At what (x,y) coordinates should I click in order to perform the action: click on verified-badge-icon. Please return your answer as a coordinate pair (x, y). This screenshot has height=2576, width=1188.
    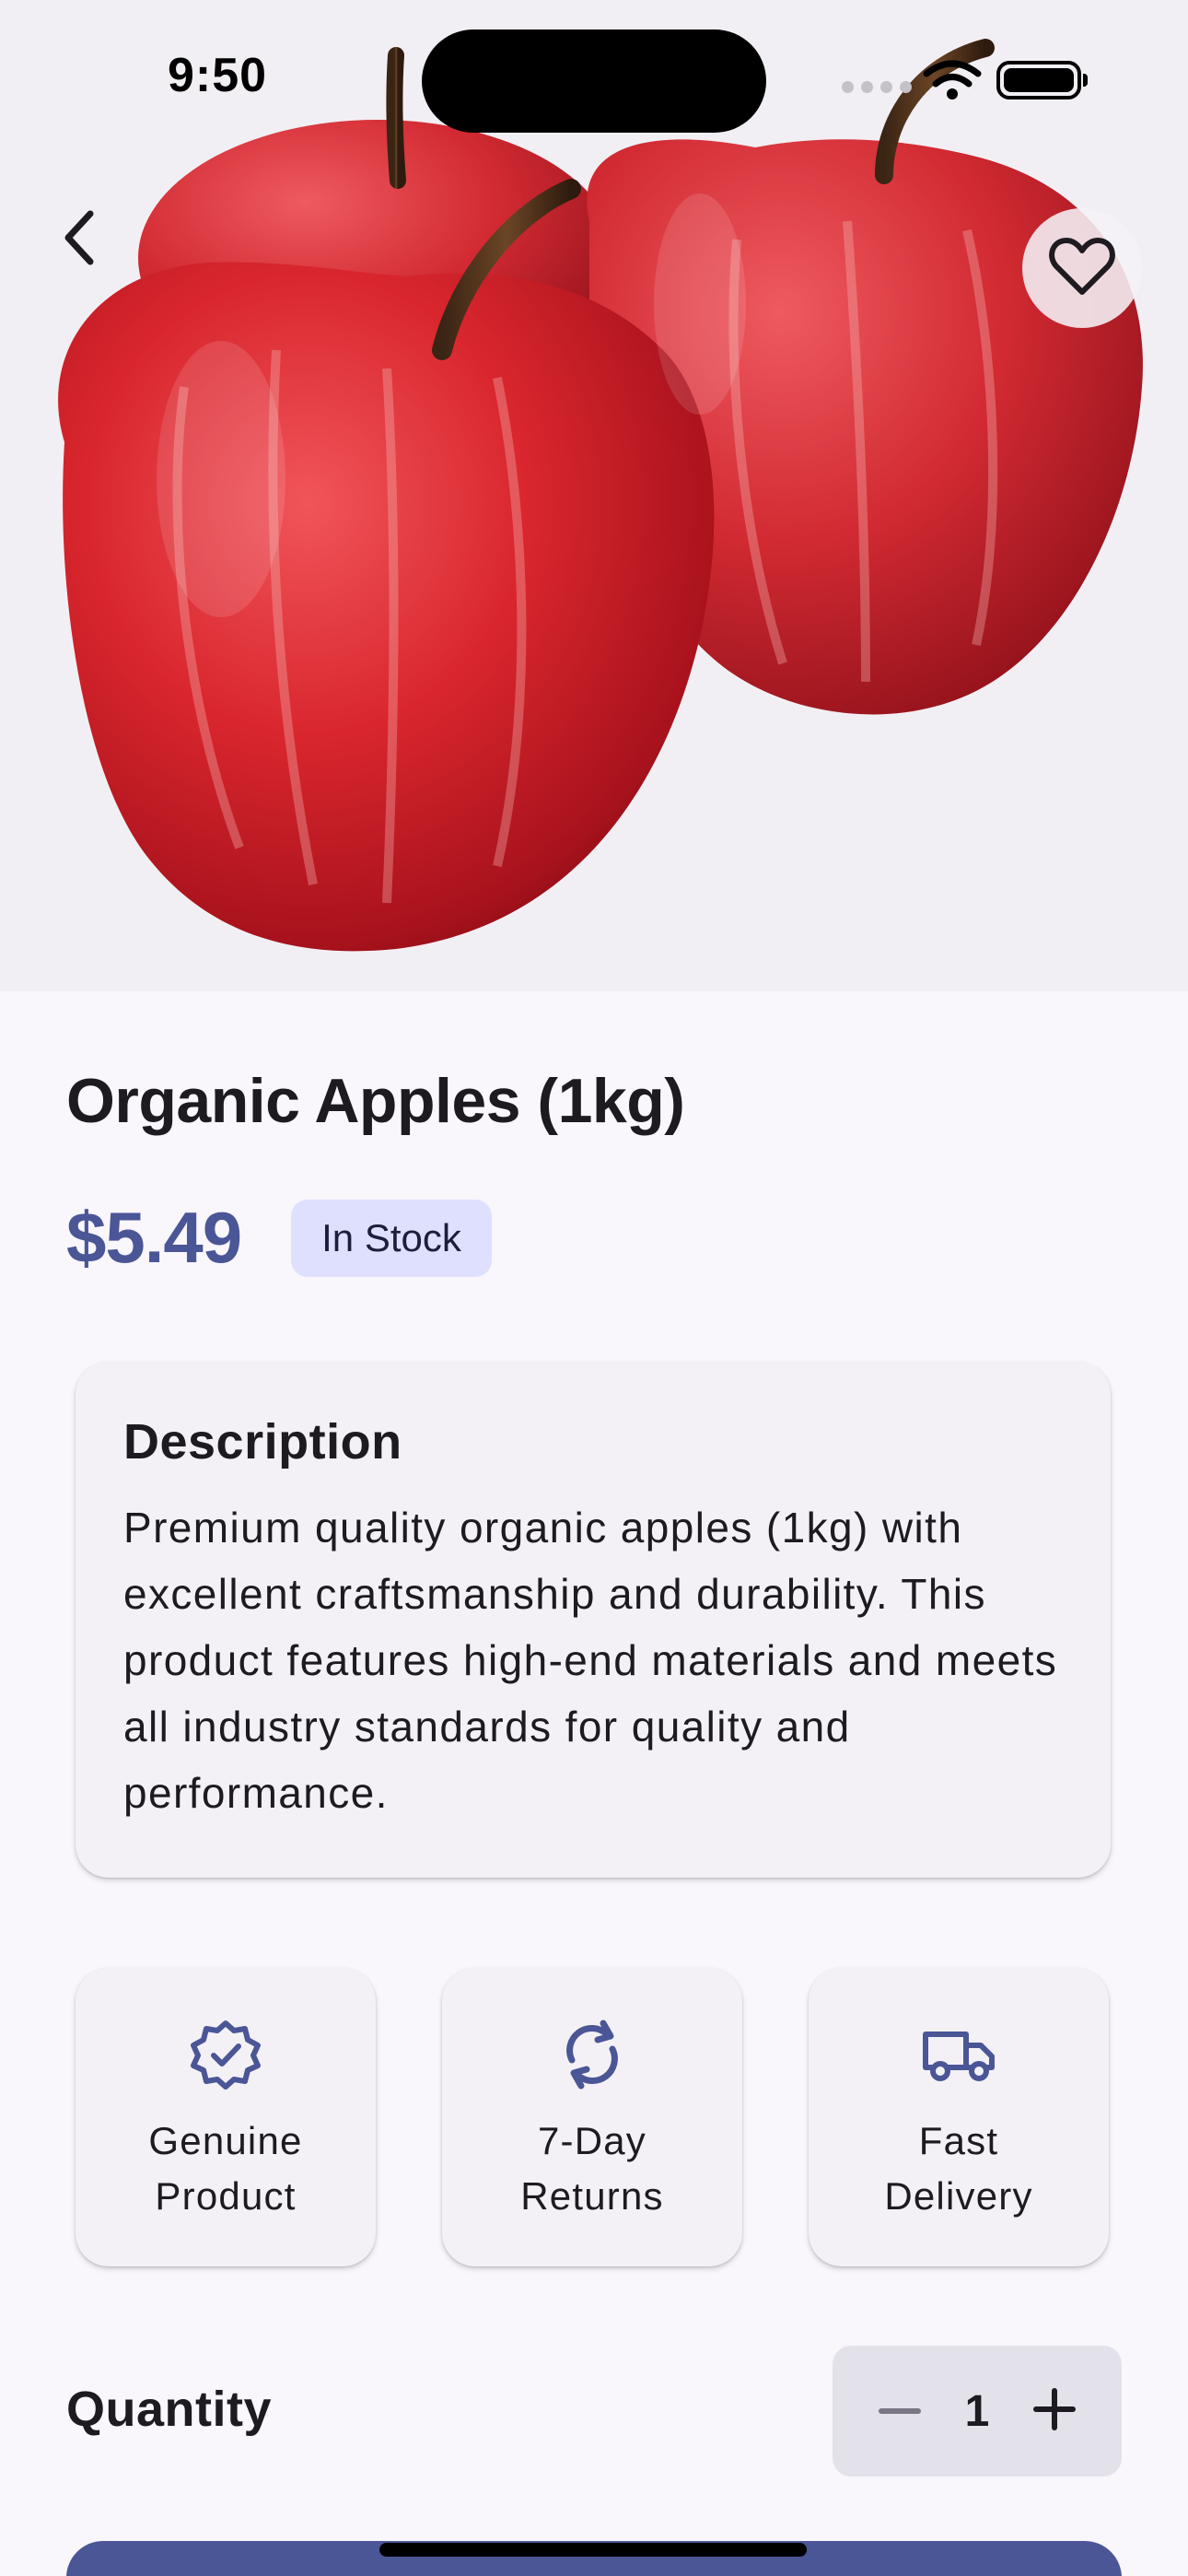
    Looking at the image, I should click on (225, 2054).